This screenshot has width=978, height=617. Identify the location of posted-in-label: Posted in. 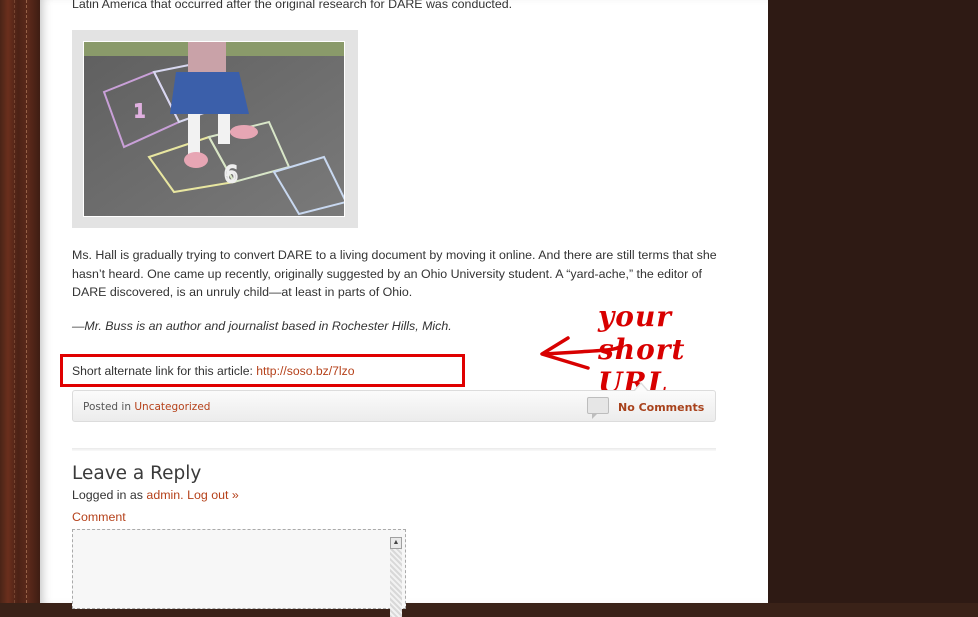
(107, 407).